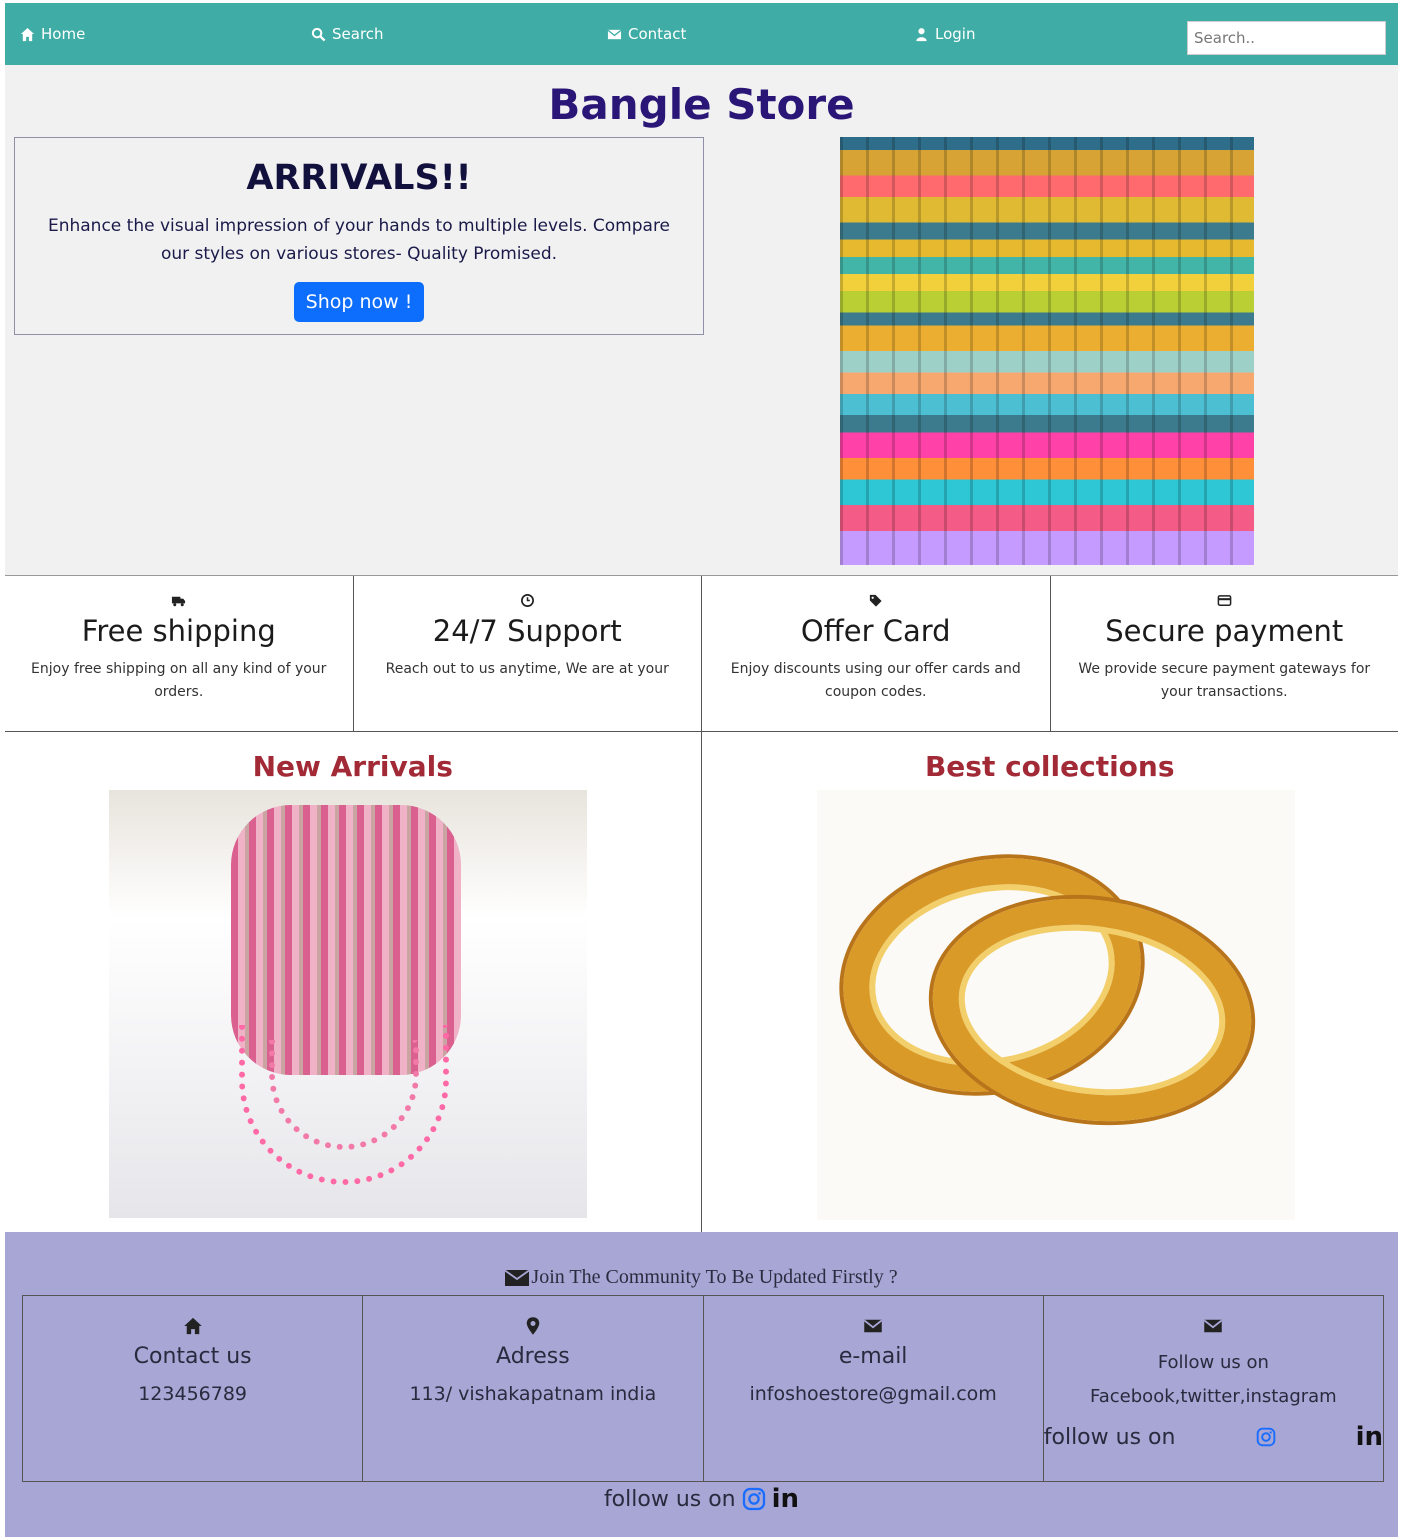  I want to click on feature-description: Reach out to us anytime, We are at your, so click(527, 669).